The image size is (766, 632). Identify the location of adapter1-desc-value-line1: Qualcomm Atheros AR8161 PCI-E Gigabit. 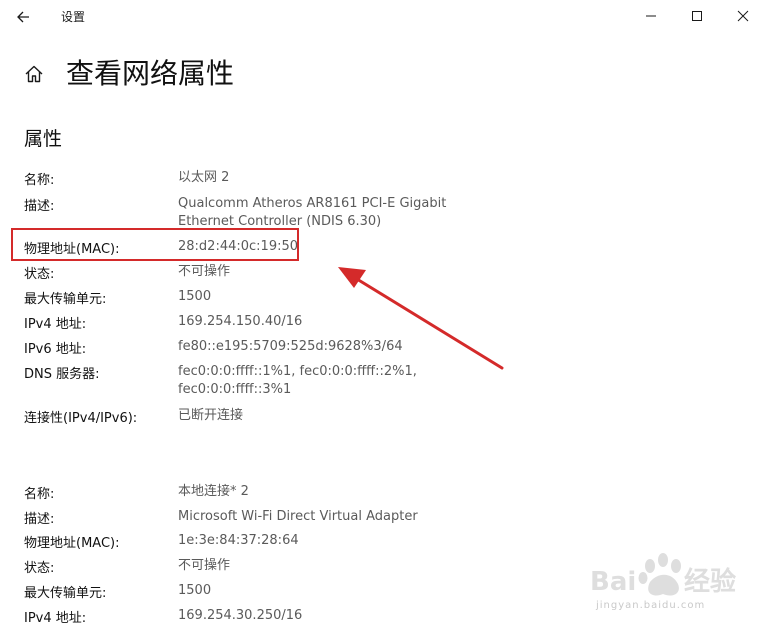
(312, 203).